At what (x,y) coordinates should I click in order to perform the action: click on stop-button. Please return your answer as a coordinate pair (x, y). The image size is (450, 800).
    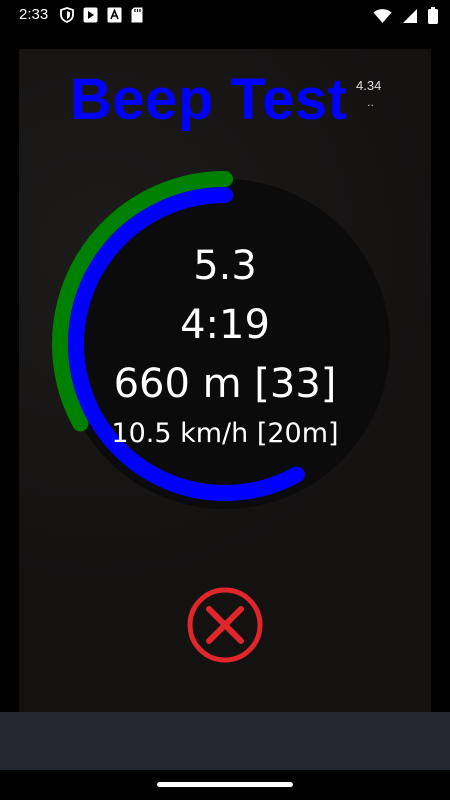
    Looking at the image, I should click on (225, 625).